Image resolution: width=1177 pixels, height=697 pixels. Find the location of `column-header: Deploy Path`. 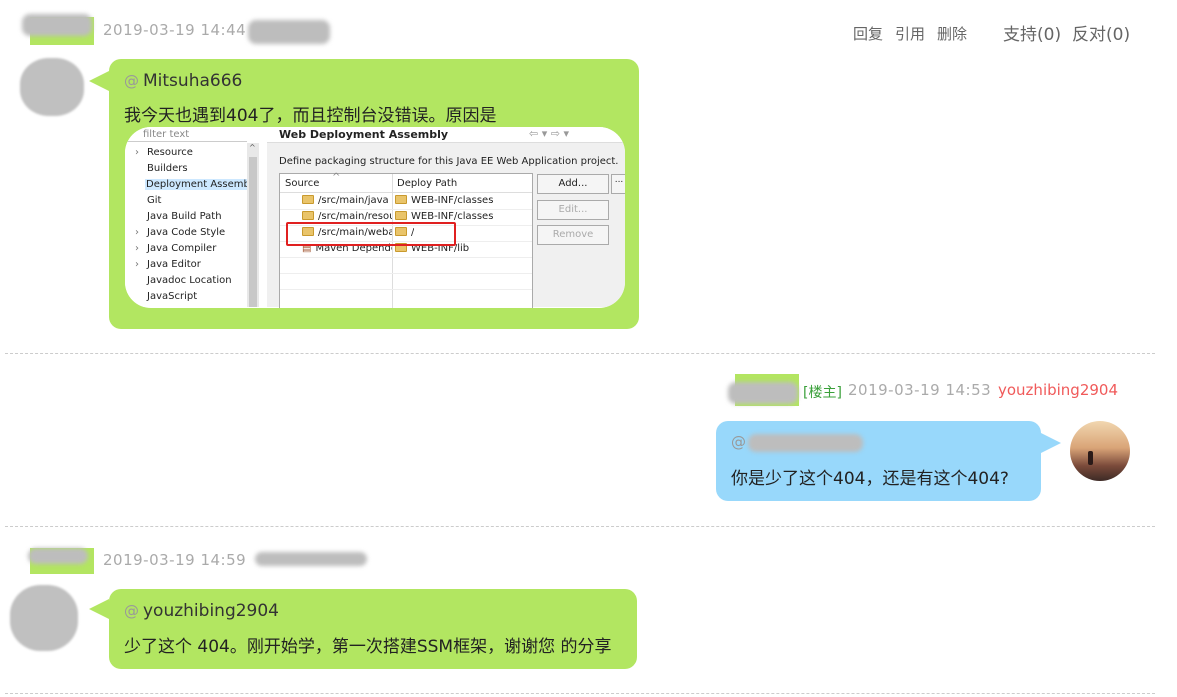

column-header: Deploy Path is located at coordinates (427, 183).